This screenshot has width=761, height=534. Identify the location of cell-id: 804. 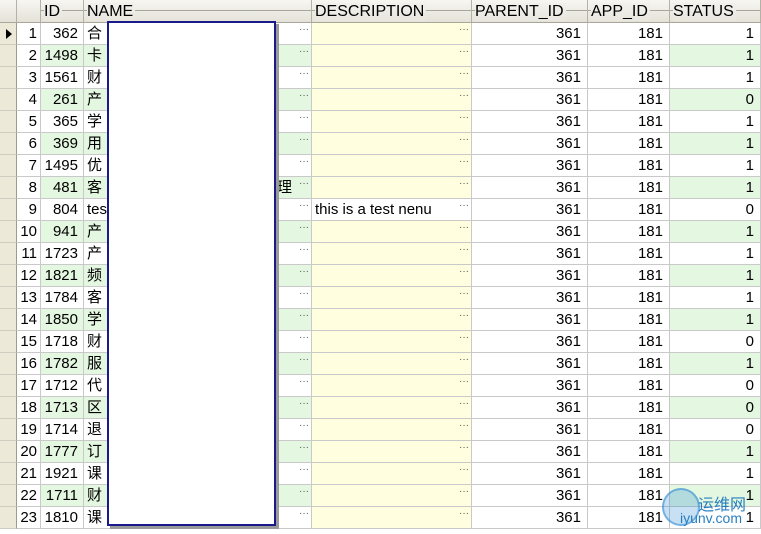
(62, 210).